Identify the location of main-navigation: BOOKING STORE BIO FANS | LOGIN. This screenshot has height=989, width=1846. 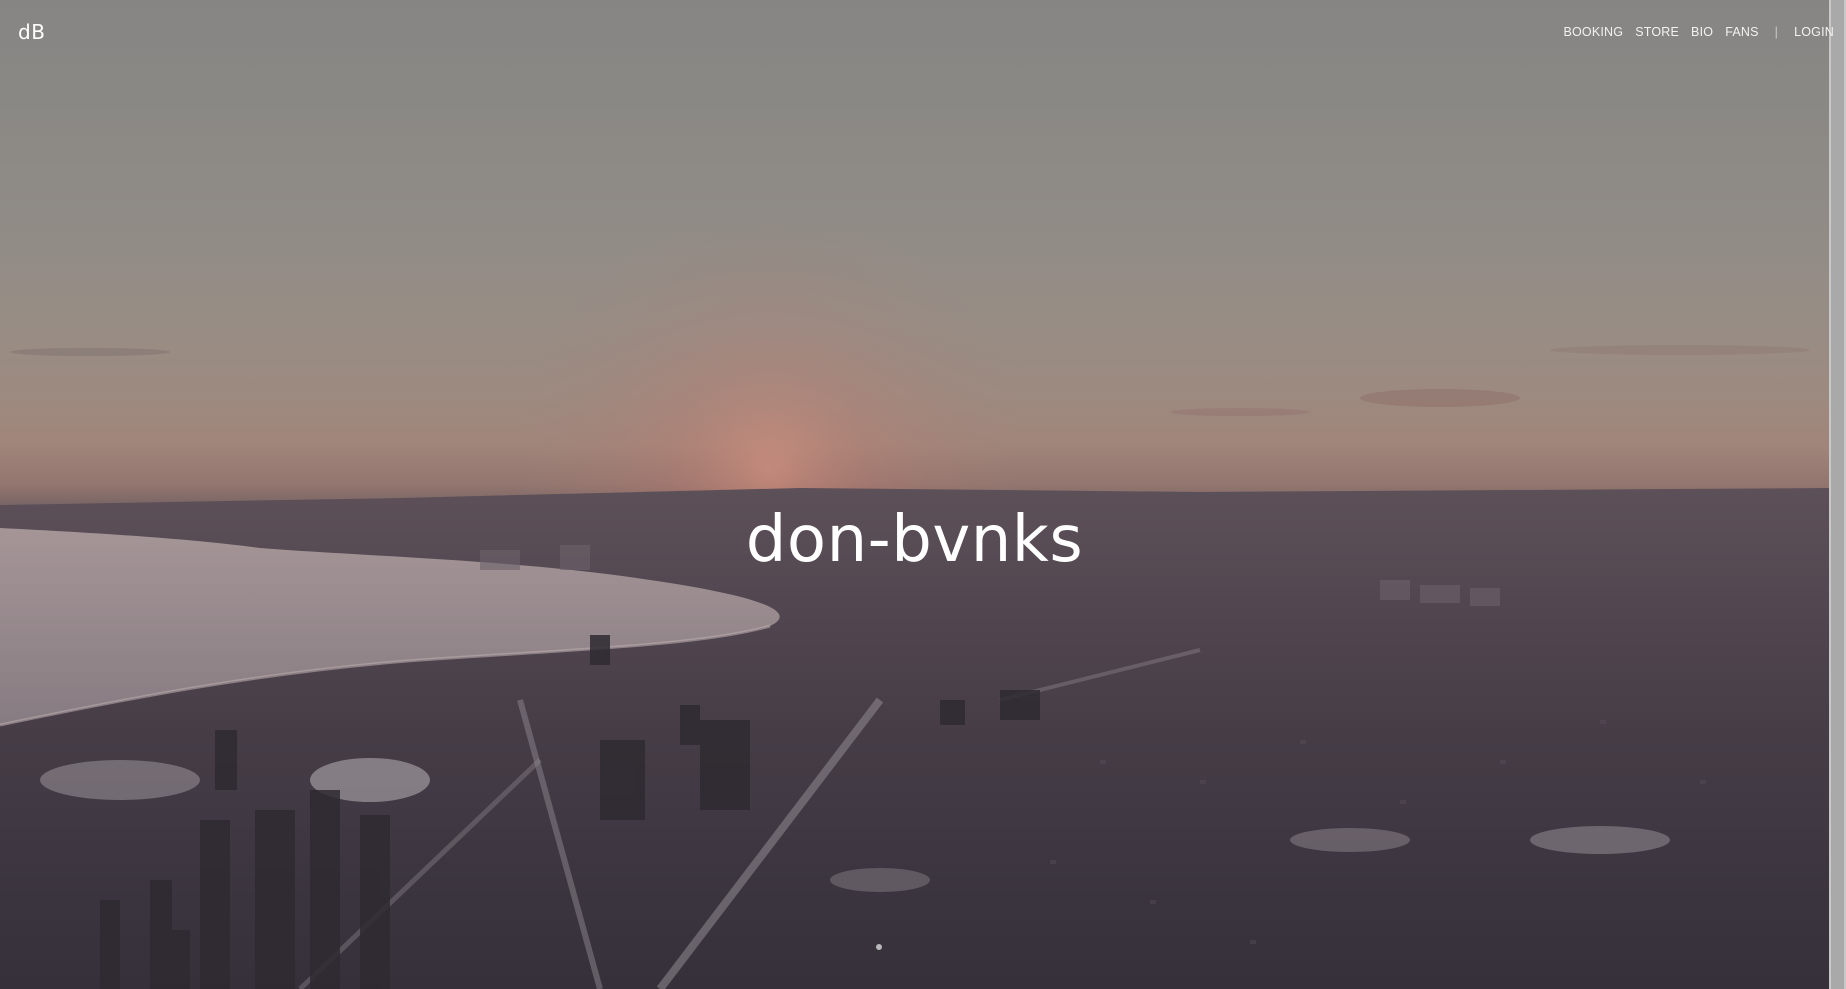
(1698, 32).